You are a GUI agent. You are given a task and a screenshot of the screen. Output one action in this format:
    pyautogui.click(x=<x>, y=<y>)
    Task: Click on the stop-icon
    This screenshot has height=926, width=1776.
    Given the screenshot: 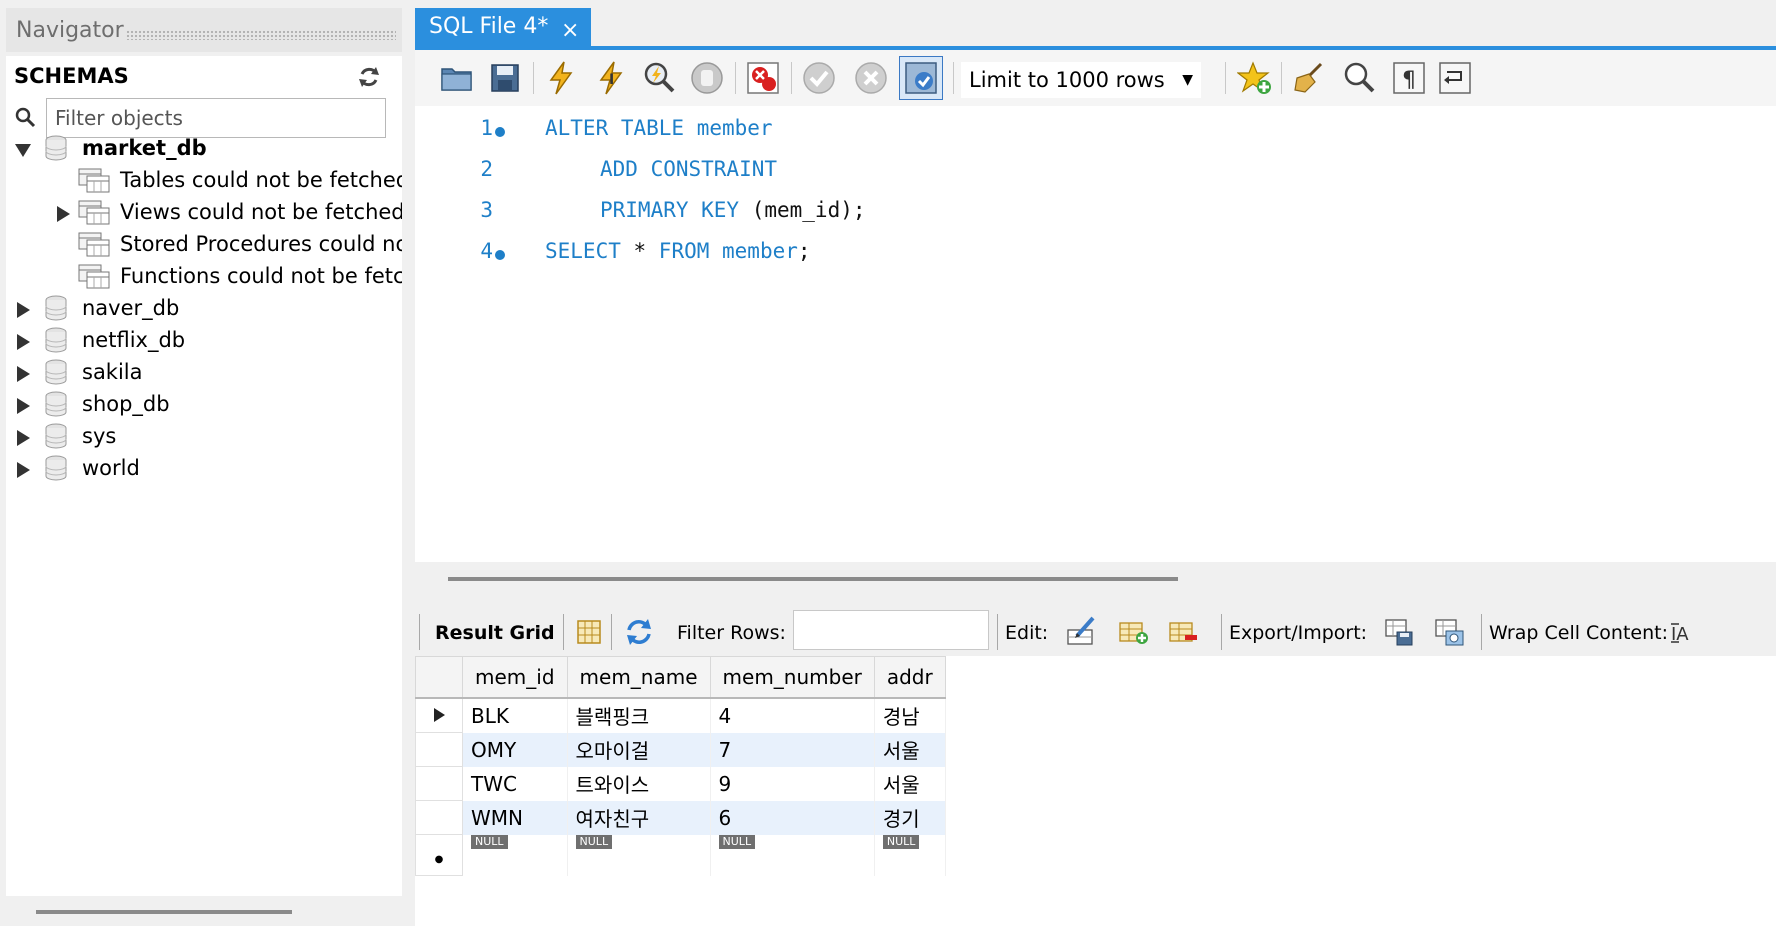 What is the action you would take?
    pyautogui.click(x=707, y=78)
    